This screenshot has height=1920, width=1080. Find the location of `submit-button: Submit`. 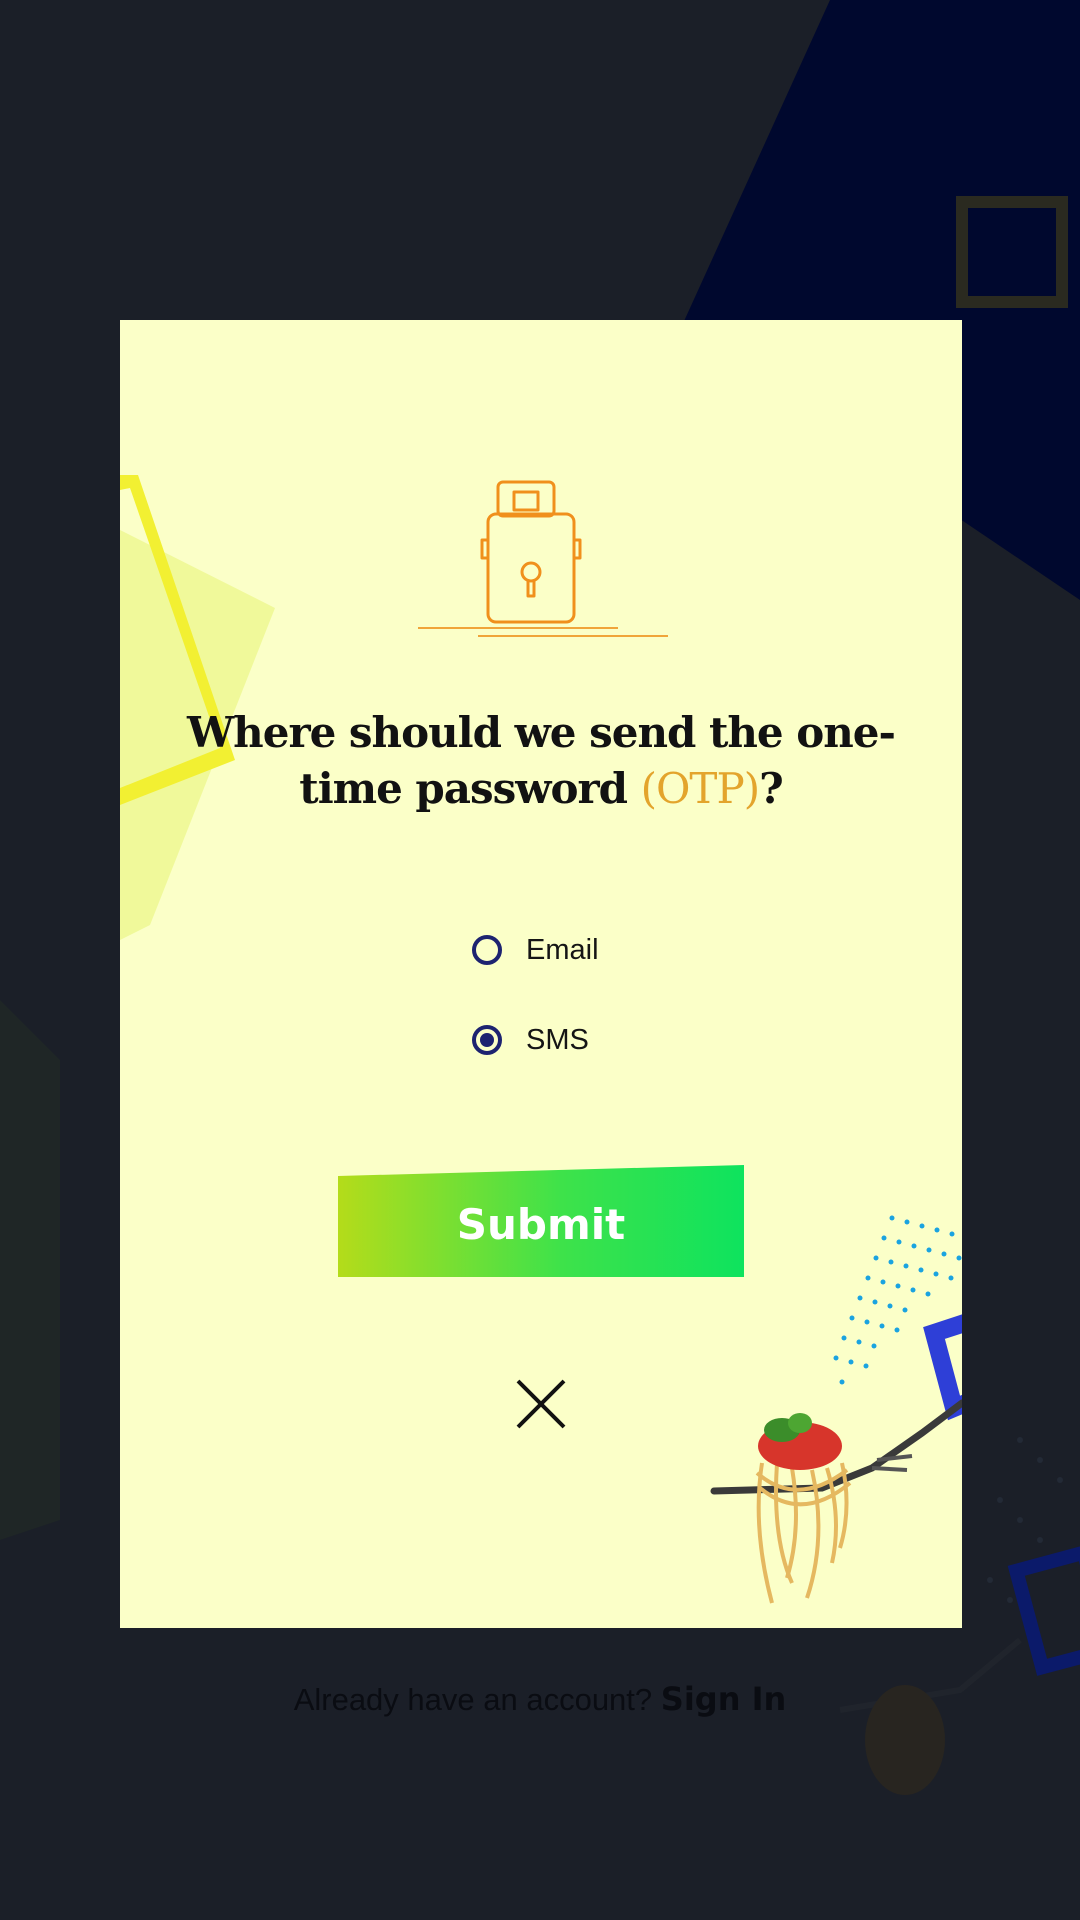

submit-button: Submit is located at coordinates (541, 1221).